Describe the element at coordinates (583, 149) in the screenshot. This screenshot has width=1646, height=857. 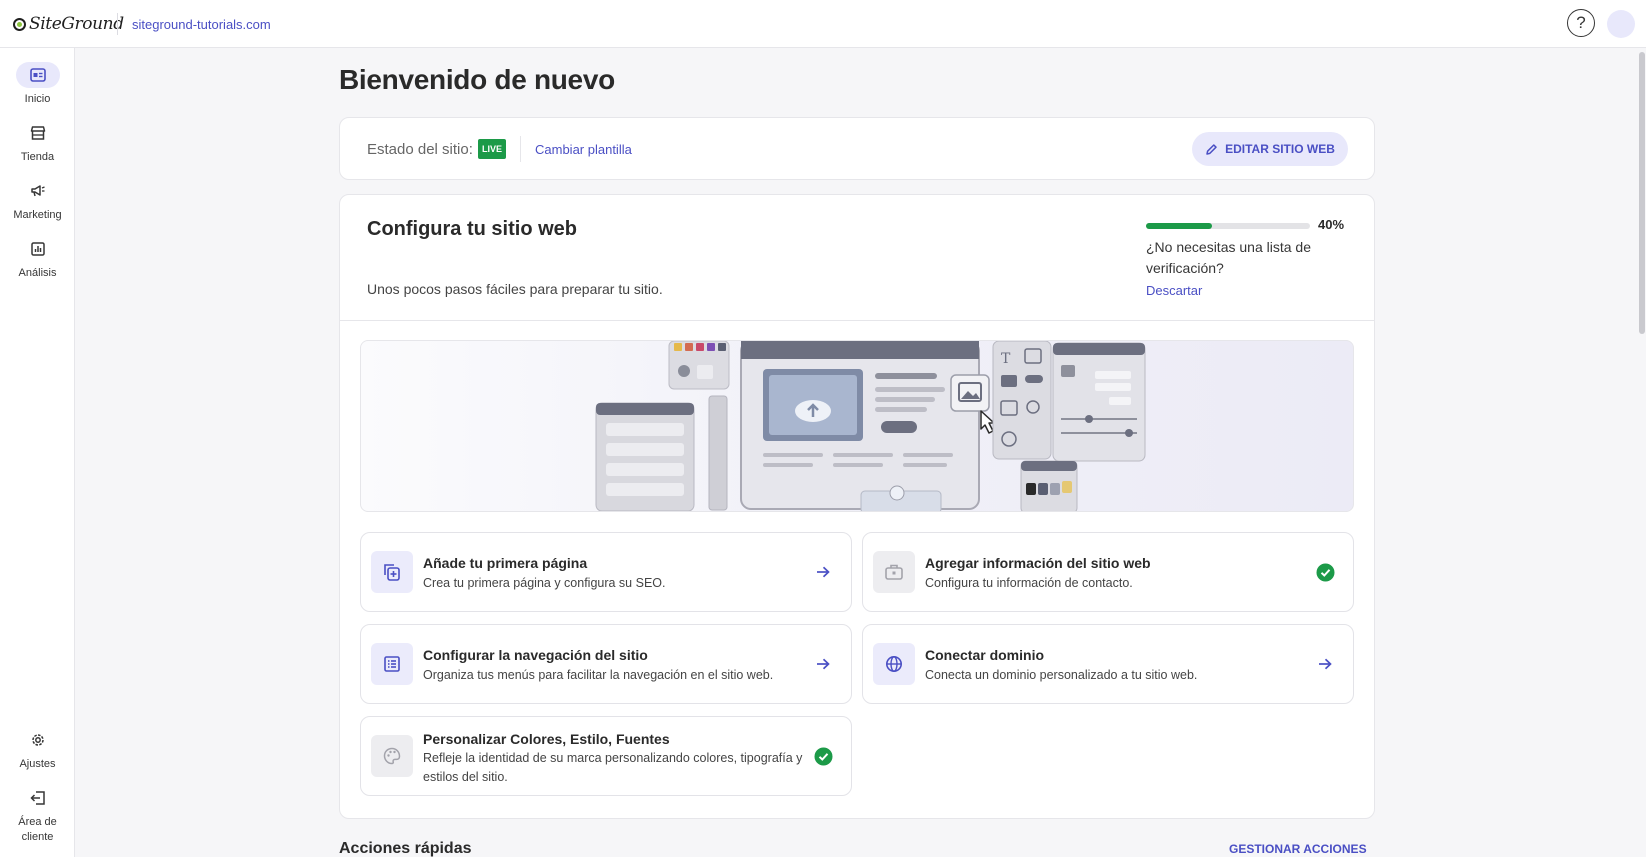
I see `change-template-link: Cambiar plantilla` at that location.